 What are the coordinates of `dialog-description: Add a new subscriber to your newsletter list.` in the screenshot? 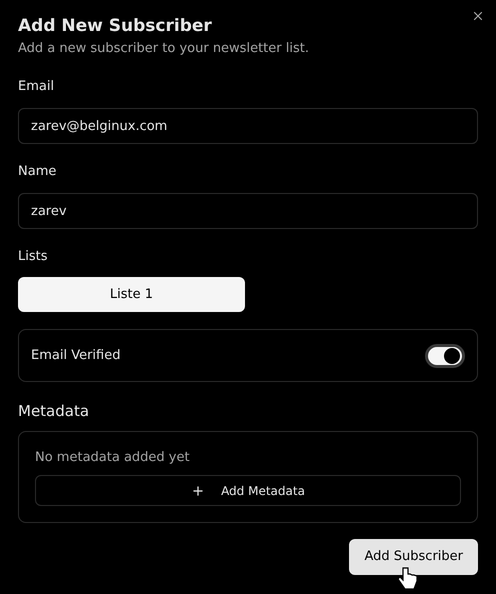 It's located at (164, 49).